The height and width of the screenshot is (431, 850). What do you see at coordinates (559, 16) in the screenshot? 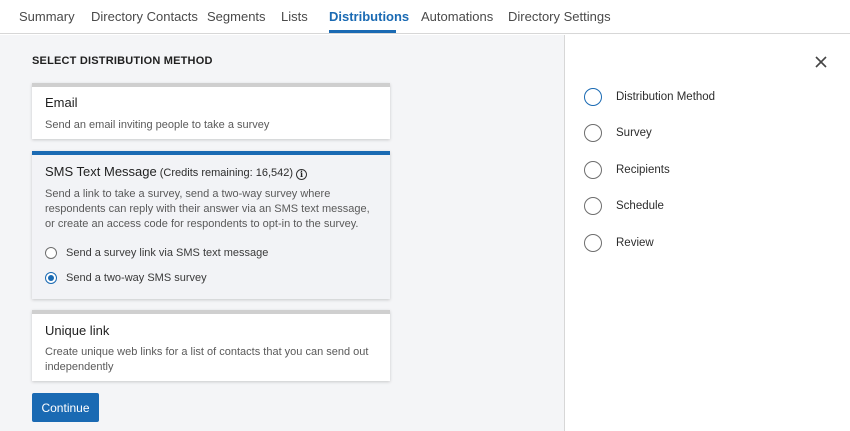
I see `tab-directory-settings: Directory Settings` at bounding box center [559, 16].